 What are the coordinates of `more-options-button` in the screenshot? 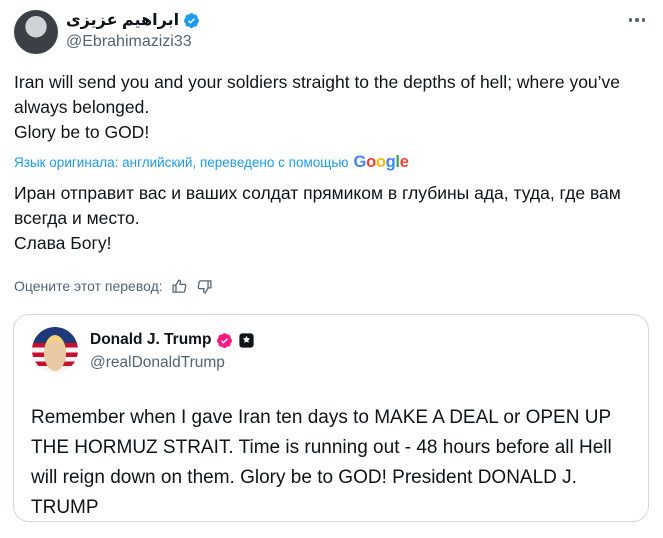 It's located at (637, 20).